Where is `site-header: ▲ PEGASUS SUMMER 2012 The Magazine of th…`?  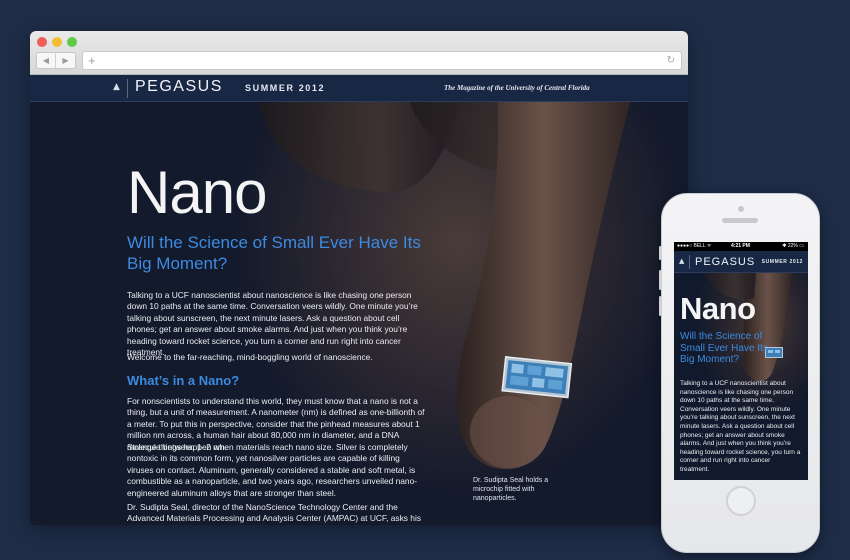
site-header: ▲ PEGASUS SUMMER 2012 The Magazine of th… is located at coordinates (359, 88).